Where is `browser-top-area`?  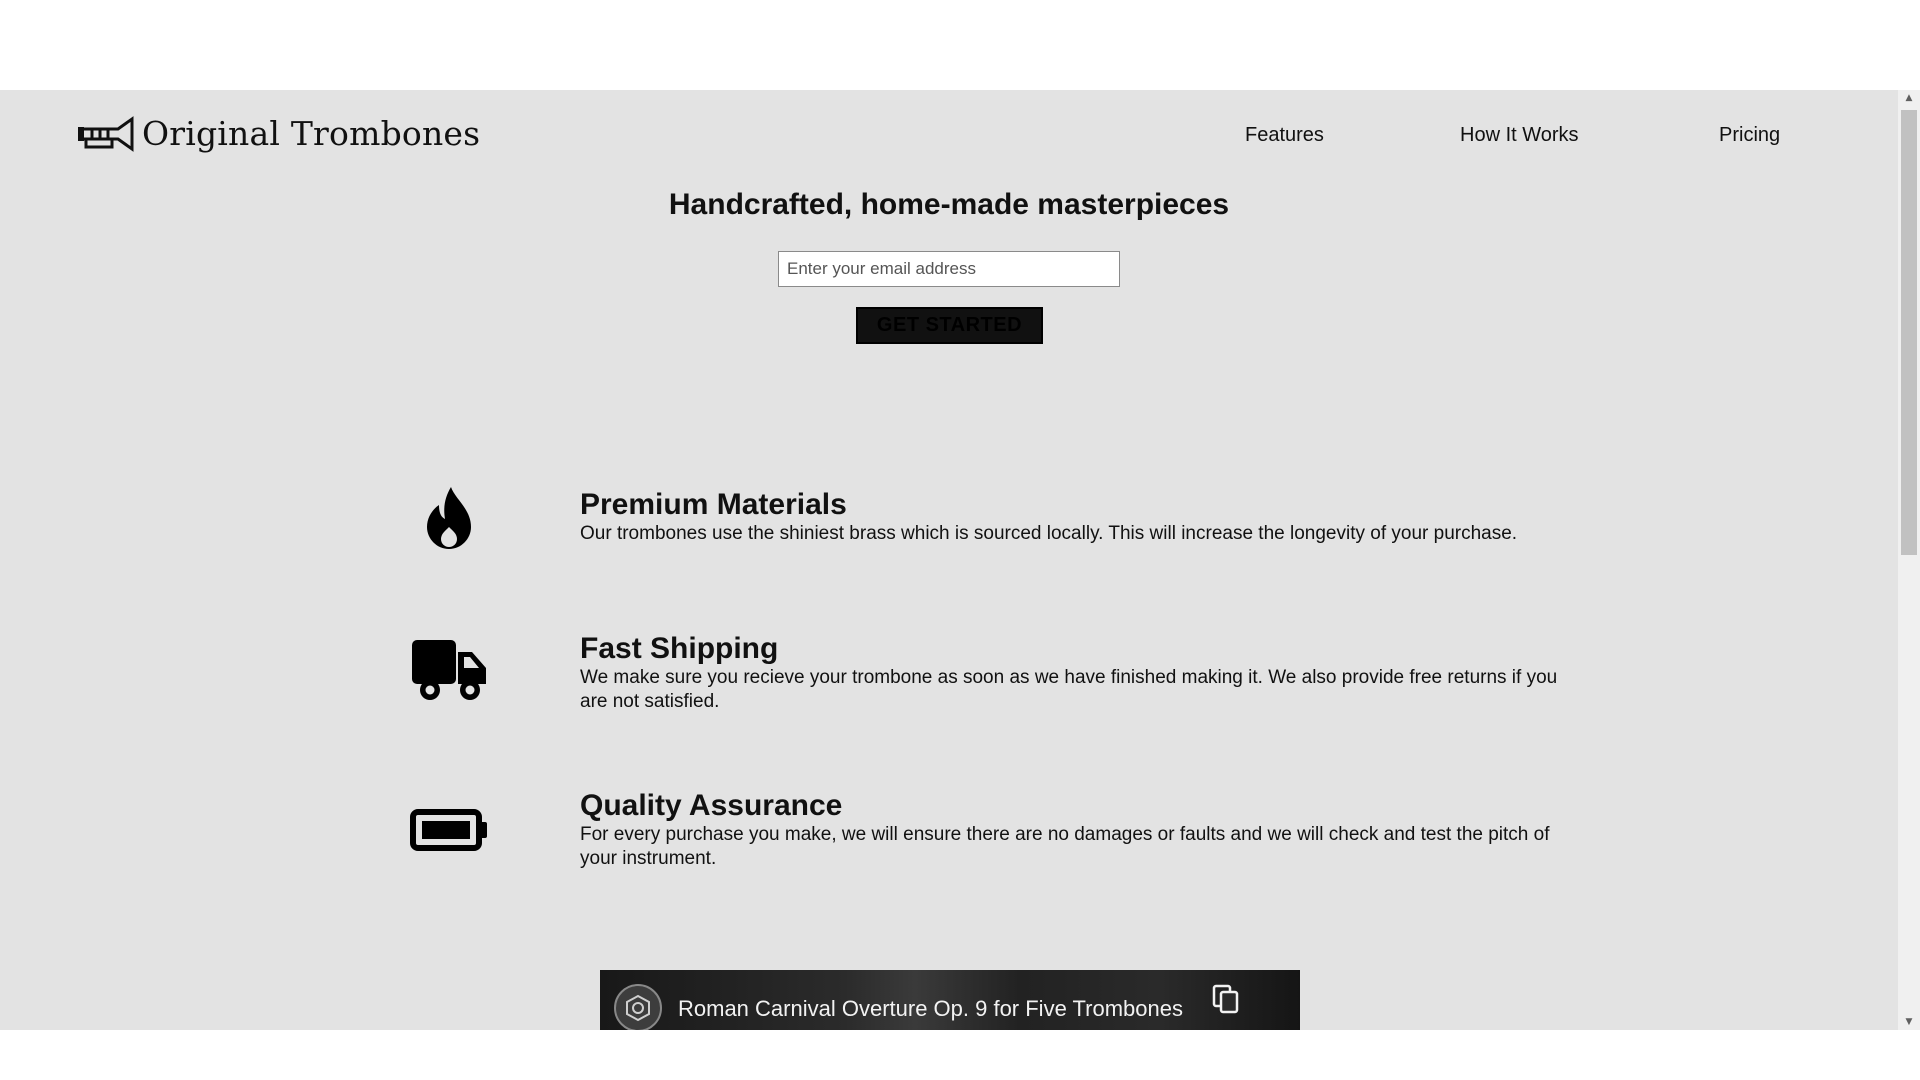
browser-top-area is located at coordinates (960, 45).